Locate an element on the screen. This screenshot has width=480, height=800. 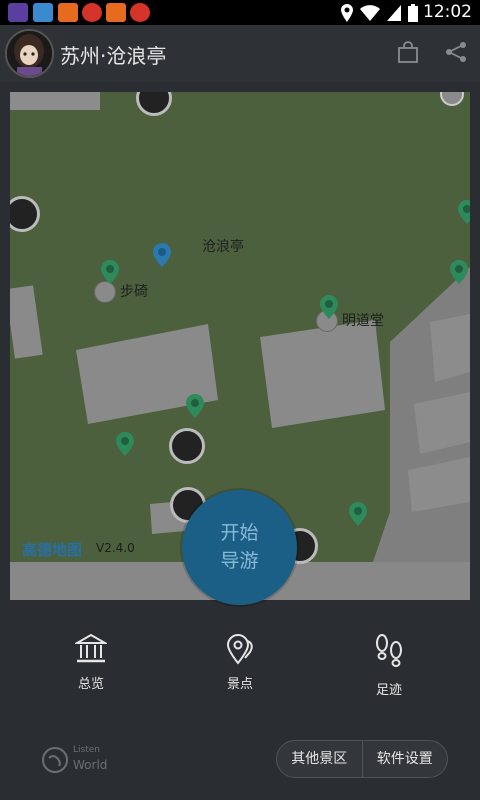
battery-icon is located at coordinates (413, 12).